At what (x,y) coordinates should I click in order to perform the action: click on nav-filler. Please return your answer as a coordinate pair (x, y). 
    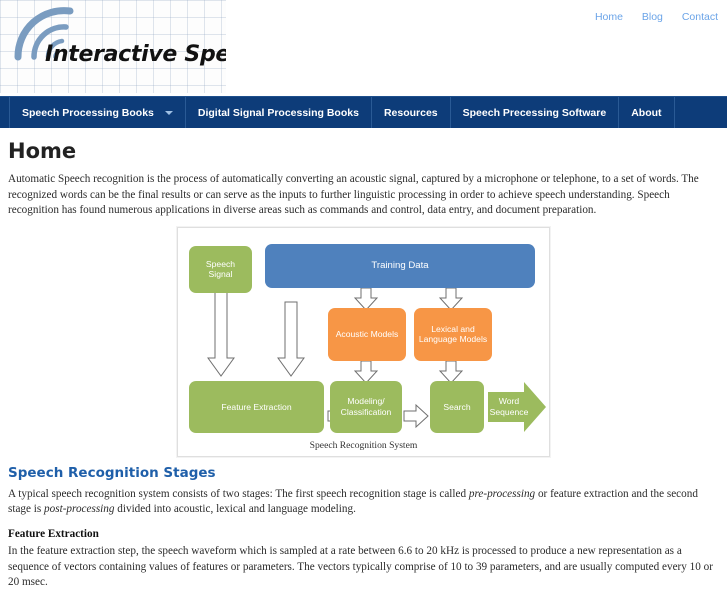
    Looking at the image, I should click on (701, 112).